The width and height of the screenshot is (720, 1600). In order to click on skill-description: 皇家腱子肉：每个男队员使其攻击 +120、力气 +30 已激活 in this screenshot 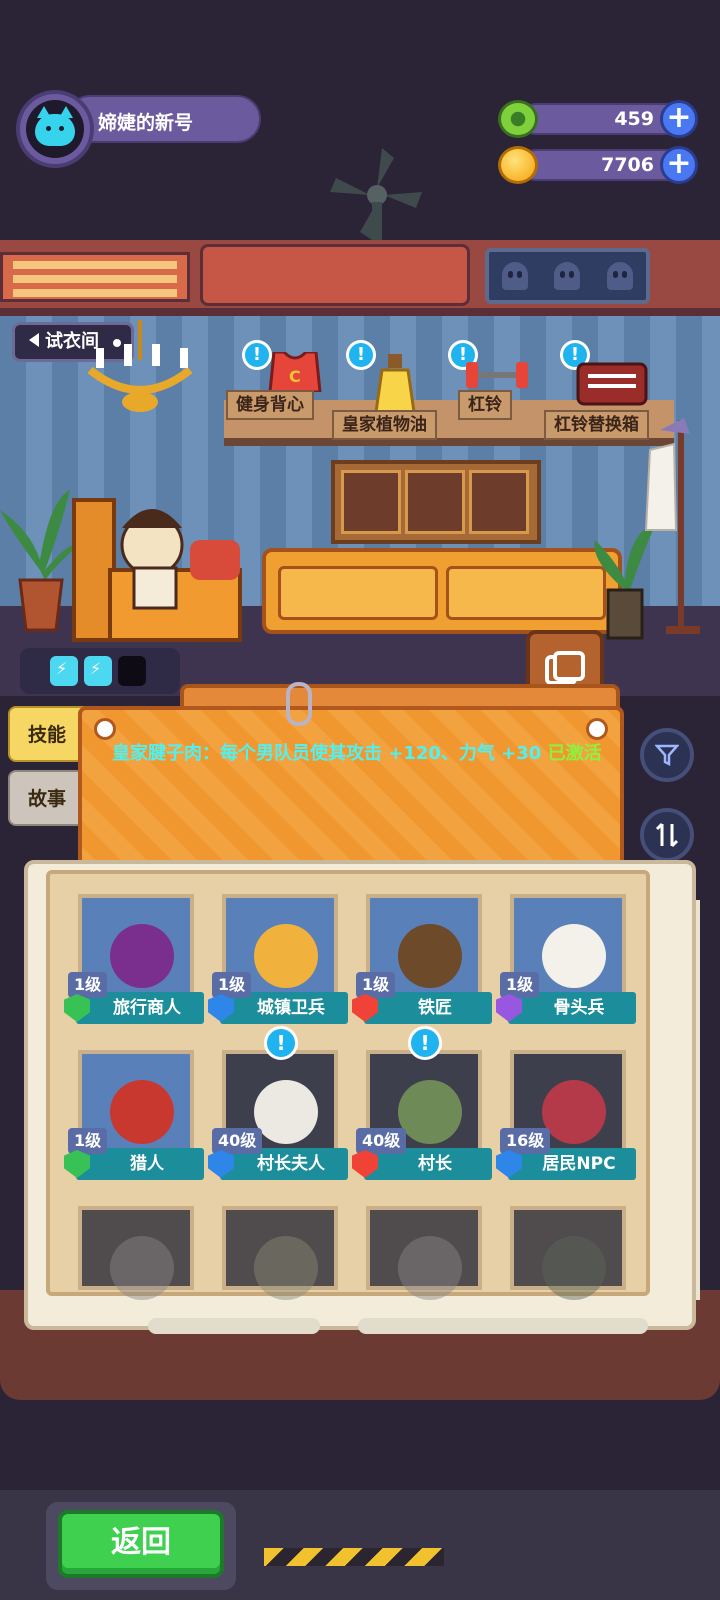, I will do `click(357, 754)`.